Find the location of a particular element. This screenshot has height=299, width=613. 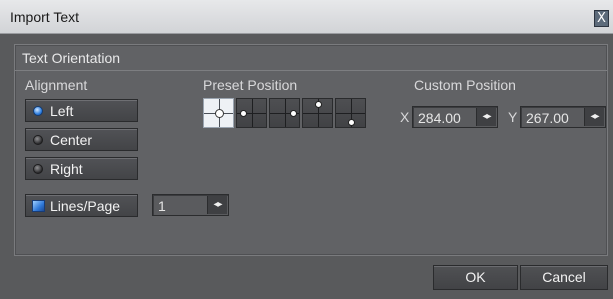

bottom-dot-icon is located at coordinates (351, 122).